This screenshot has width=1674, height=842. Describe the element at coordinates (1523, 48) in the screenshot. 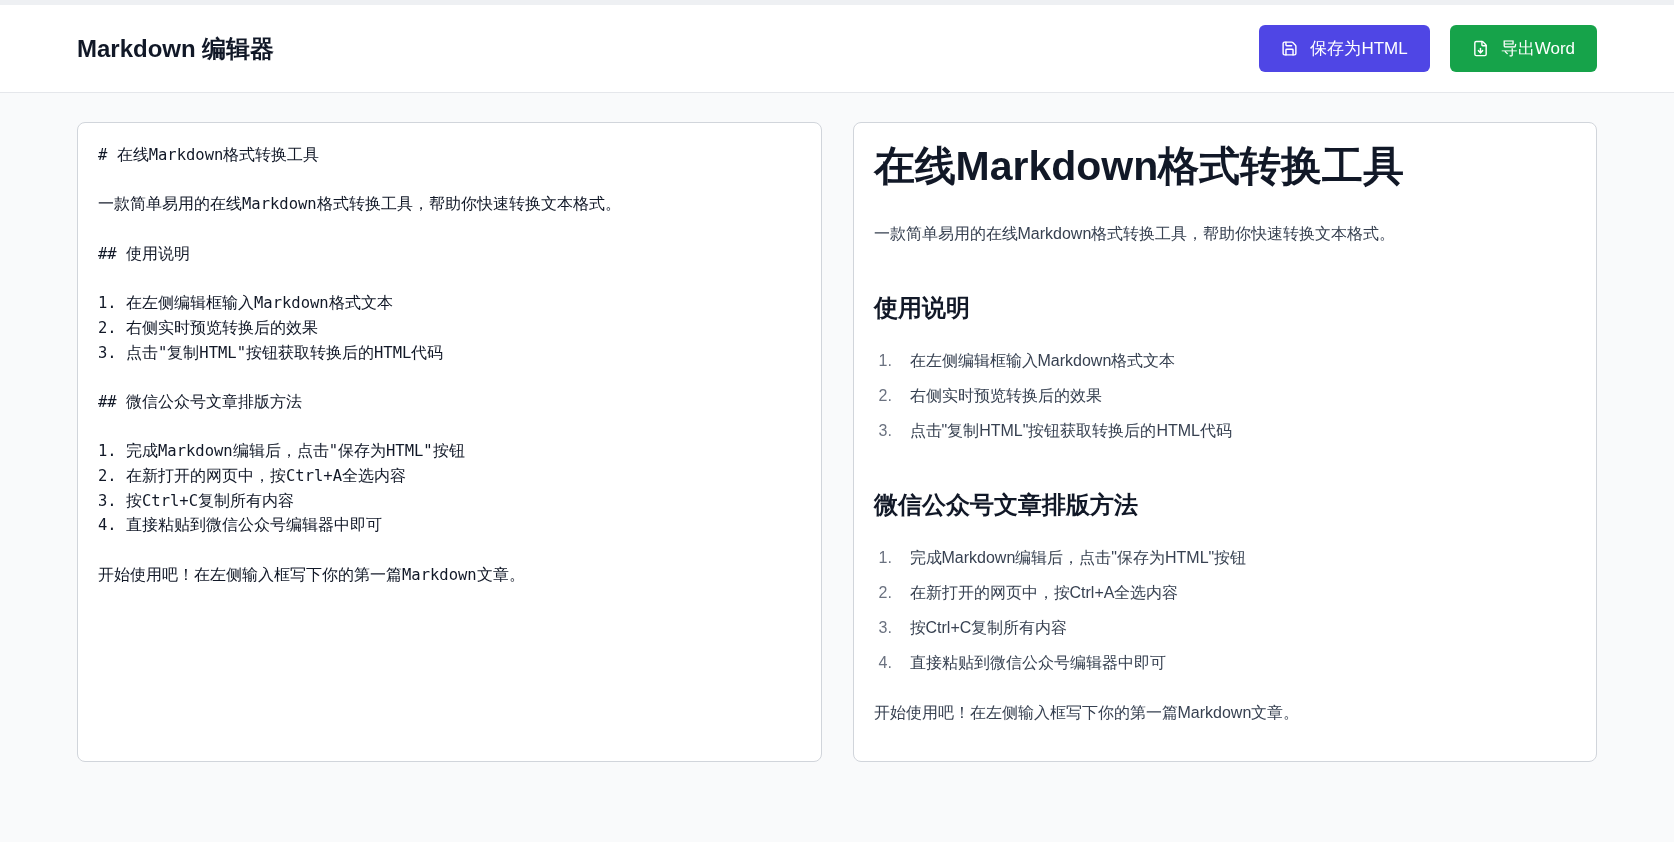

I see `export-word-button: 导出Word` at that location.